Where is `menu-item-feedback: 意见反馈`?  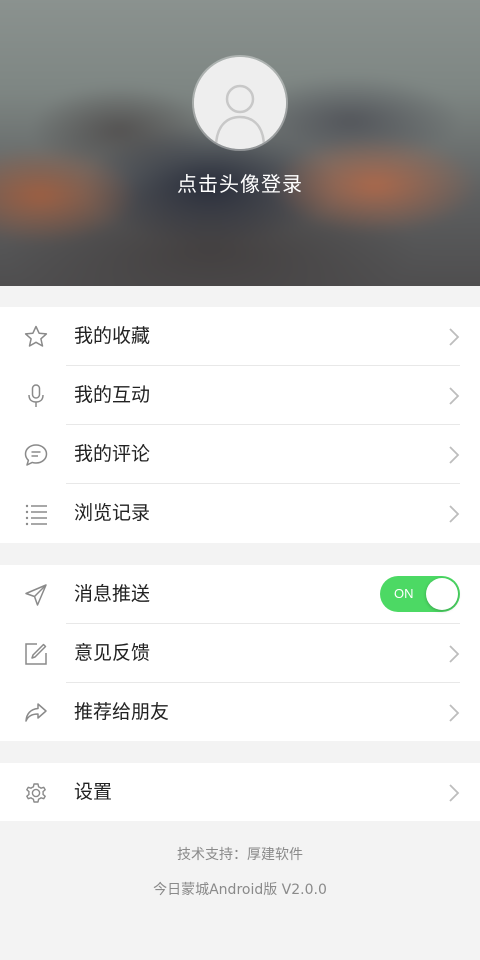
menu-item-feedback: 意见反馈 is located at coordinates (240, 653).